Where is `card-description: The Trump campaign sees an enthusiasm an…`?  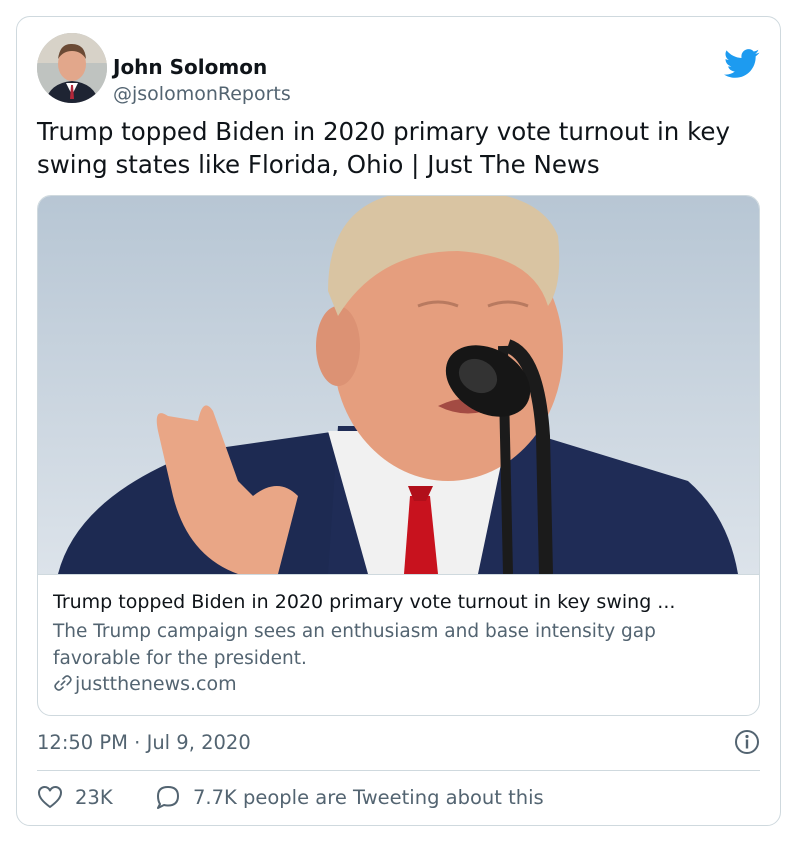 card-description: The Trump campaign sees an enthusiasm an… is located at coordinates (354, 645).